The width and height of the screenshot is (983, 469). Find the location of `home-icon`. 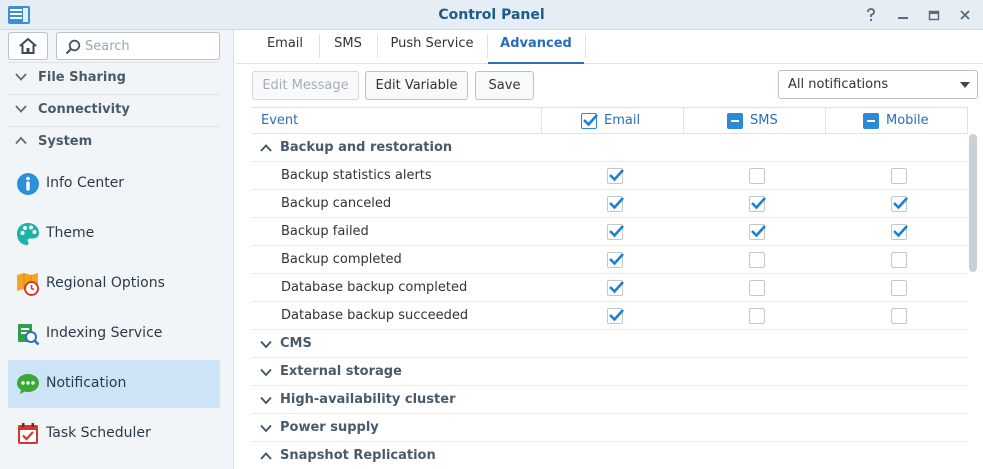

home-icon is located at coordinates (28, 46).